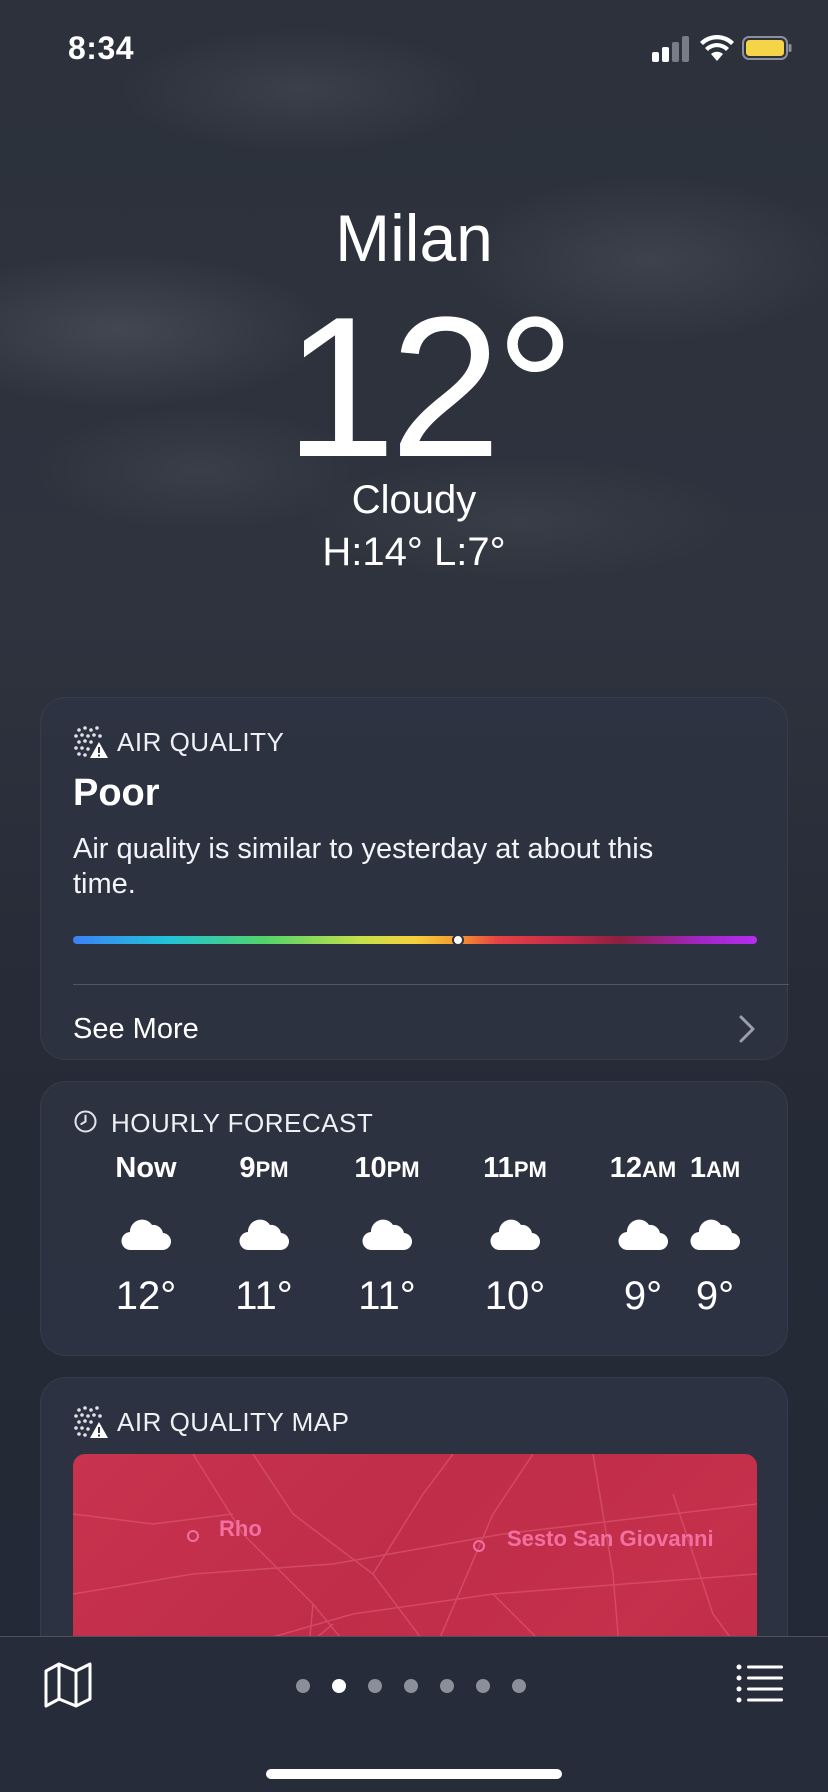 Image resolution: width=828 pixels, height=1792 pixels. I want to click on hour-time: 9, so click(247, 1168).